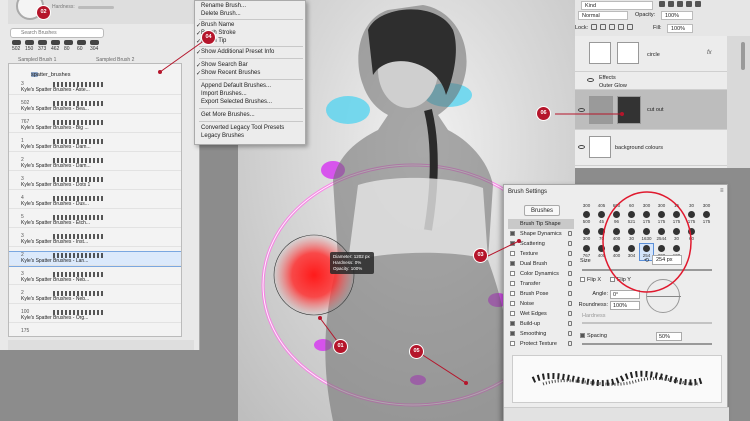 Image resolution: width=750 pixels, height=421 pixels. I want to click on callout-badge-02: 02, so click(43, 12).